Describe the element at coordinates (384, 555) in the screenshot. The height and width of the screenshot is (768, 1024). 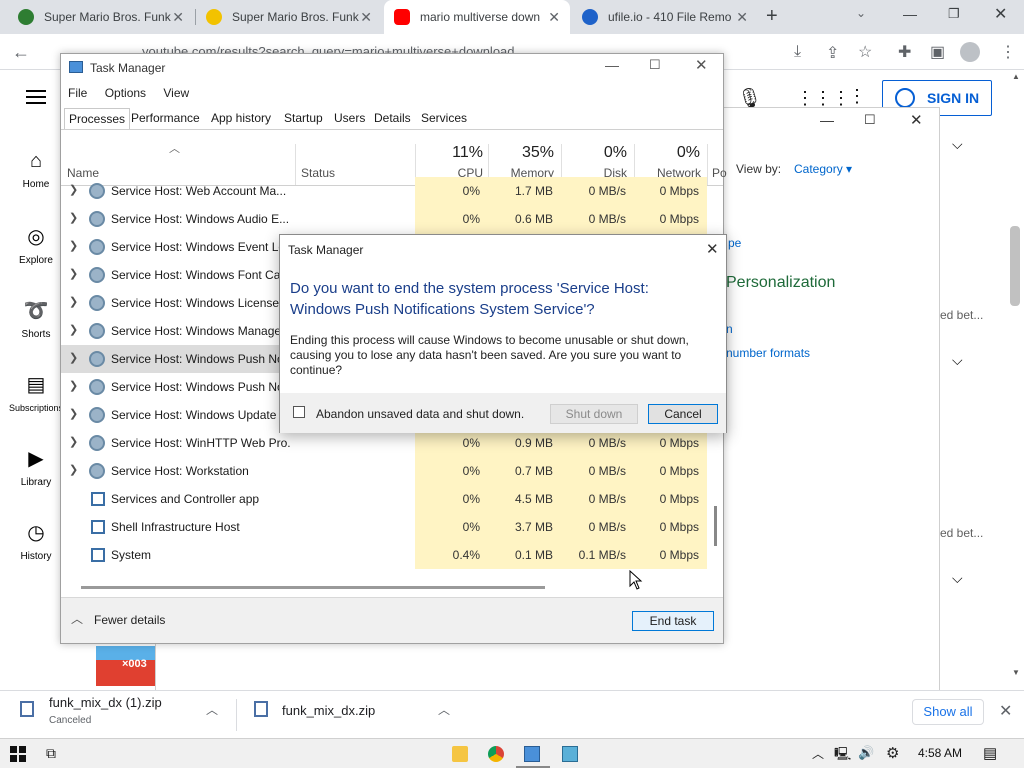
I see `table-row: System 0.4% 0.1 MB 0.1 MB/s 0 Mbps` at that location.